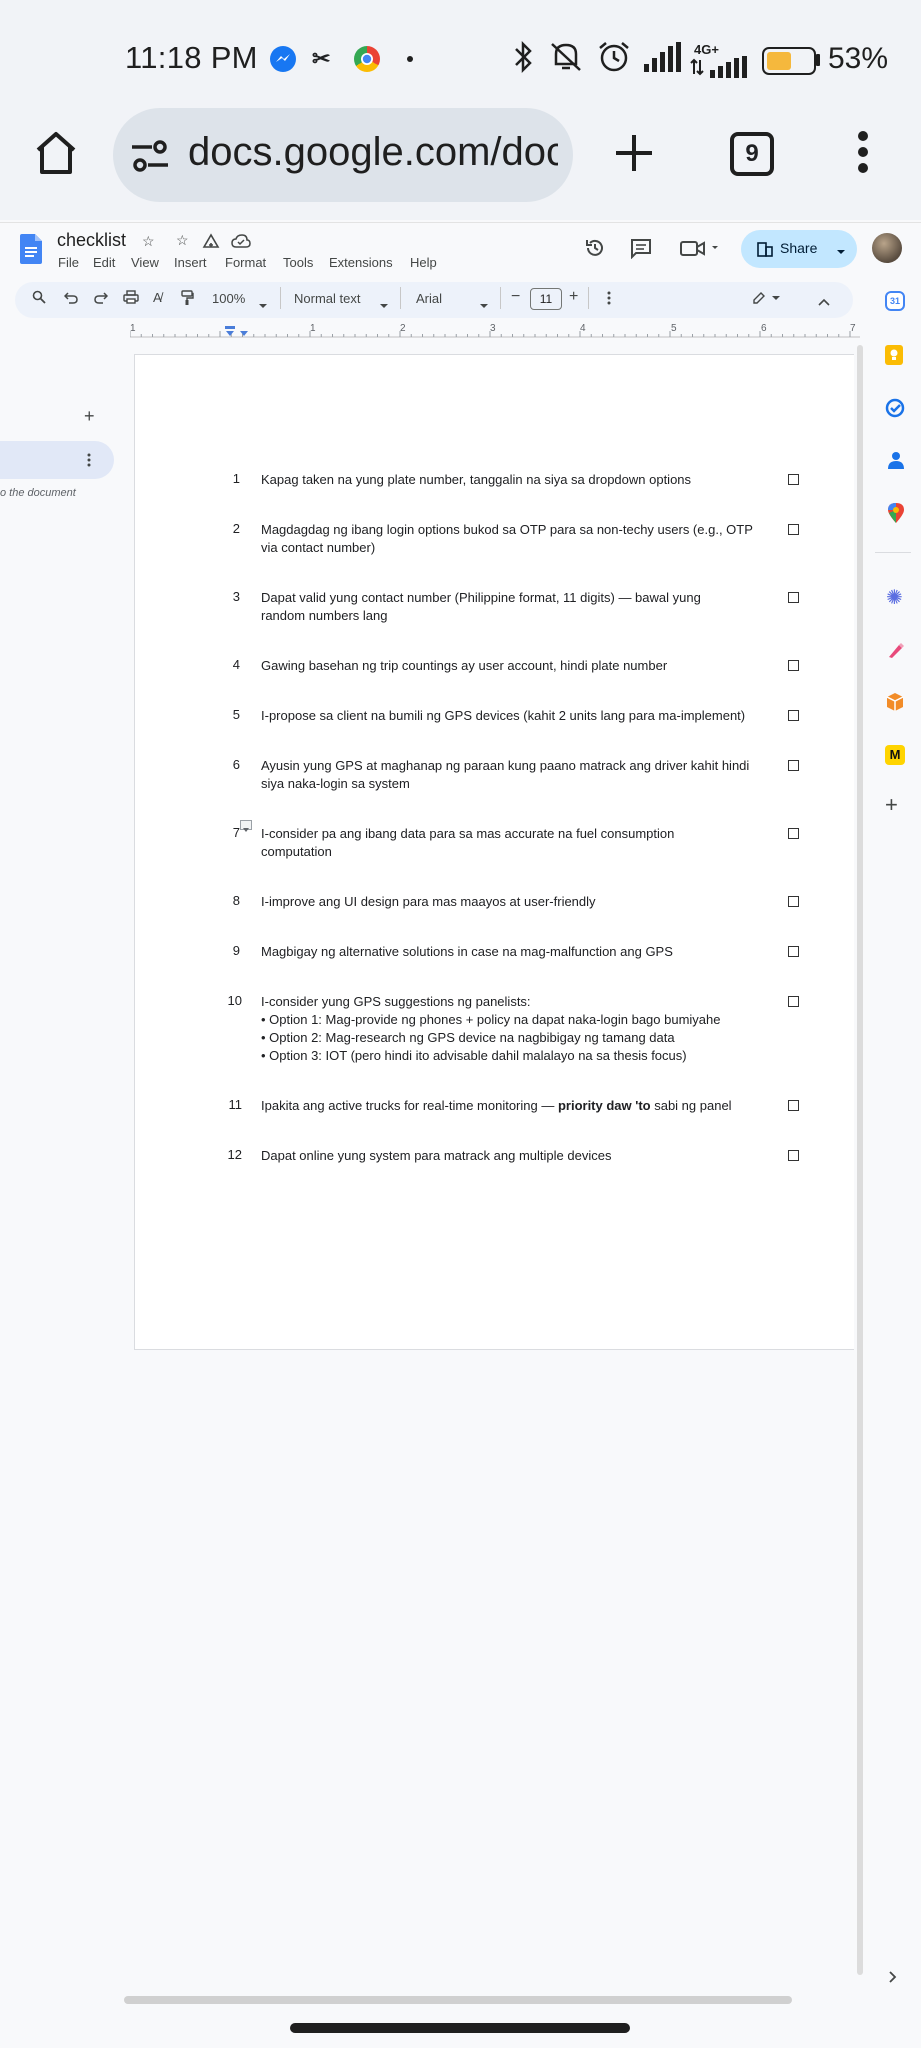 The image size is (921, 2048). I want to click on addon-box-icon, so click(895, 704).